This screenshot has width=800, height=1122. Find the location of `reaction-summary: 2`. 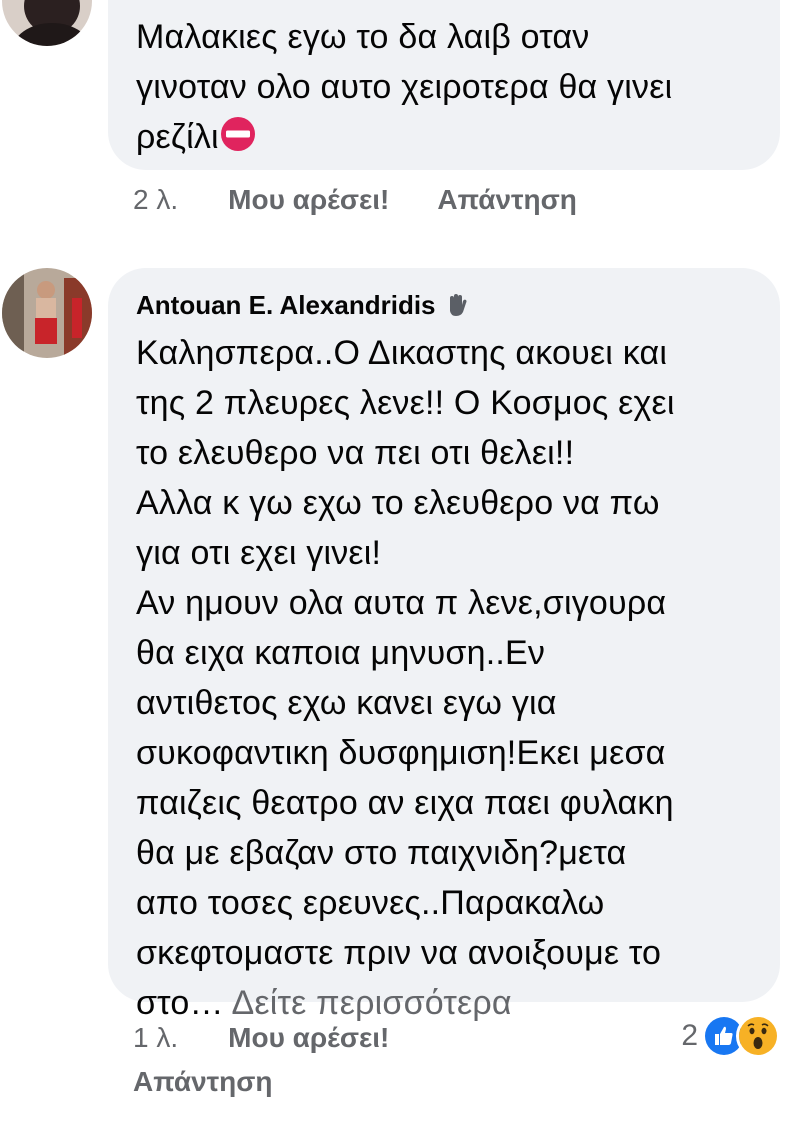

reaction-summary: 2 is located at coordinates (730, 1036).